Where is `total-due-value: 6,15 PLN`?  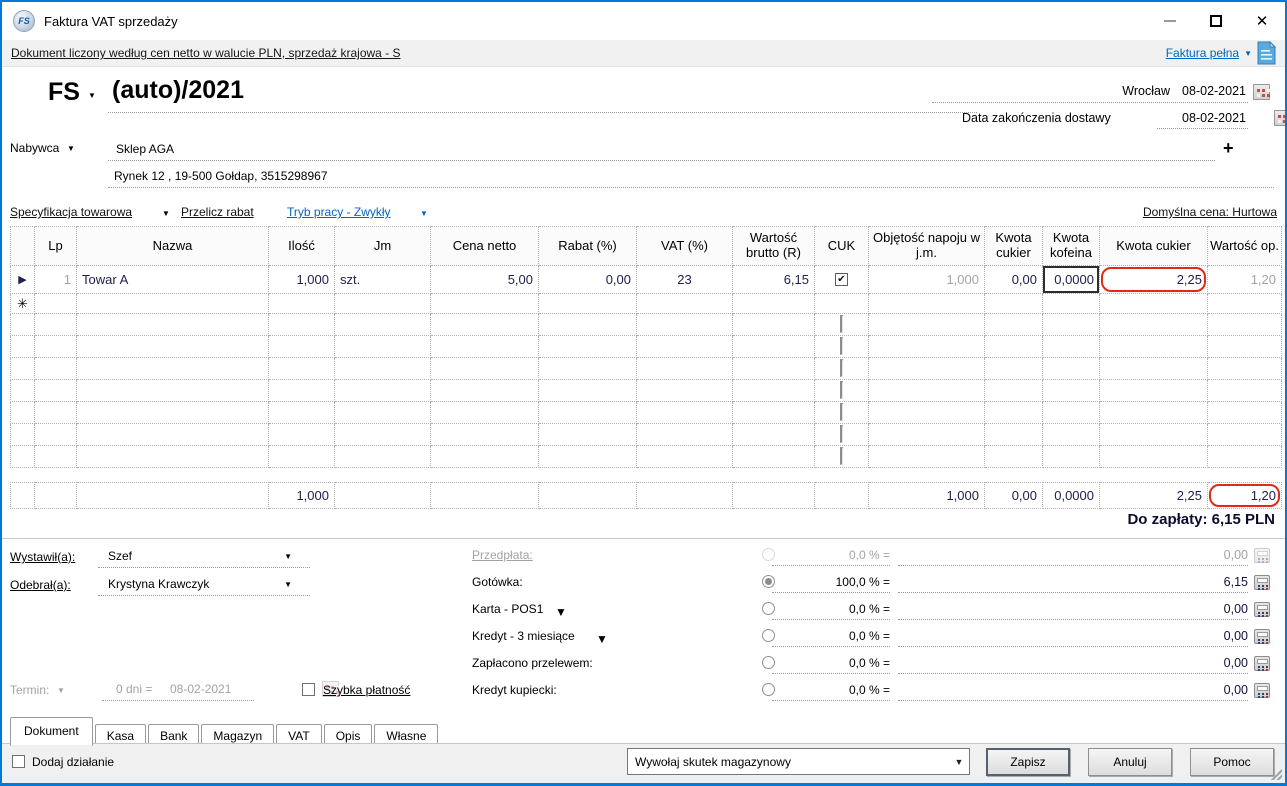
total-due-value: 6,15 PLN is located at coordinates (1243, 519).